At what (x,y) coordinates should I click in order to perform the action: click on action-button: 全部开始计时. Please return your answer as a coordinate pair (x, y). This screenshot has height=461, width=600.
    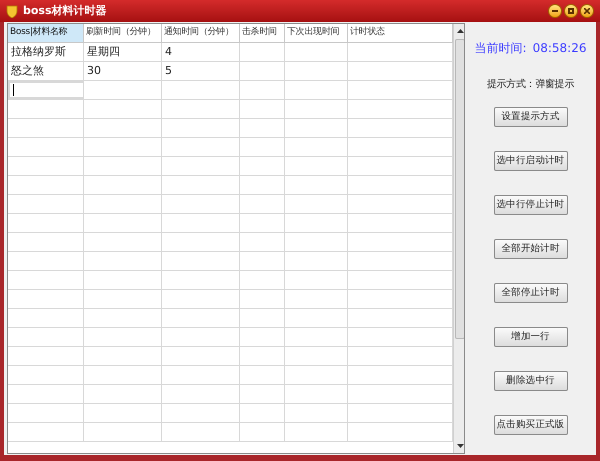
    Looking at the image, I should click on (531, 249).